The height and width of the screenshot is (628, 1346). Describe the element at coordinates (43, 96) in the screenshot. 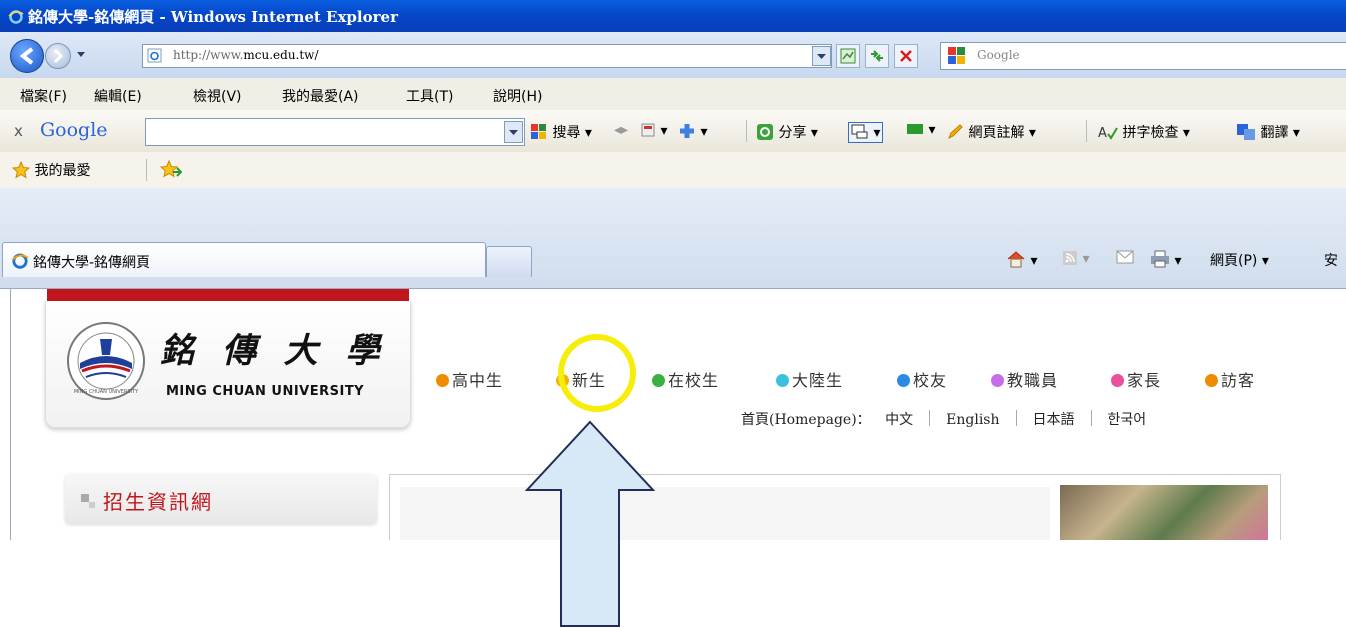

I see `menu-file: 檔案(F)` at that location.